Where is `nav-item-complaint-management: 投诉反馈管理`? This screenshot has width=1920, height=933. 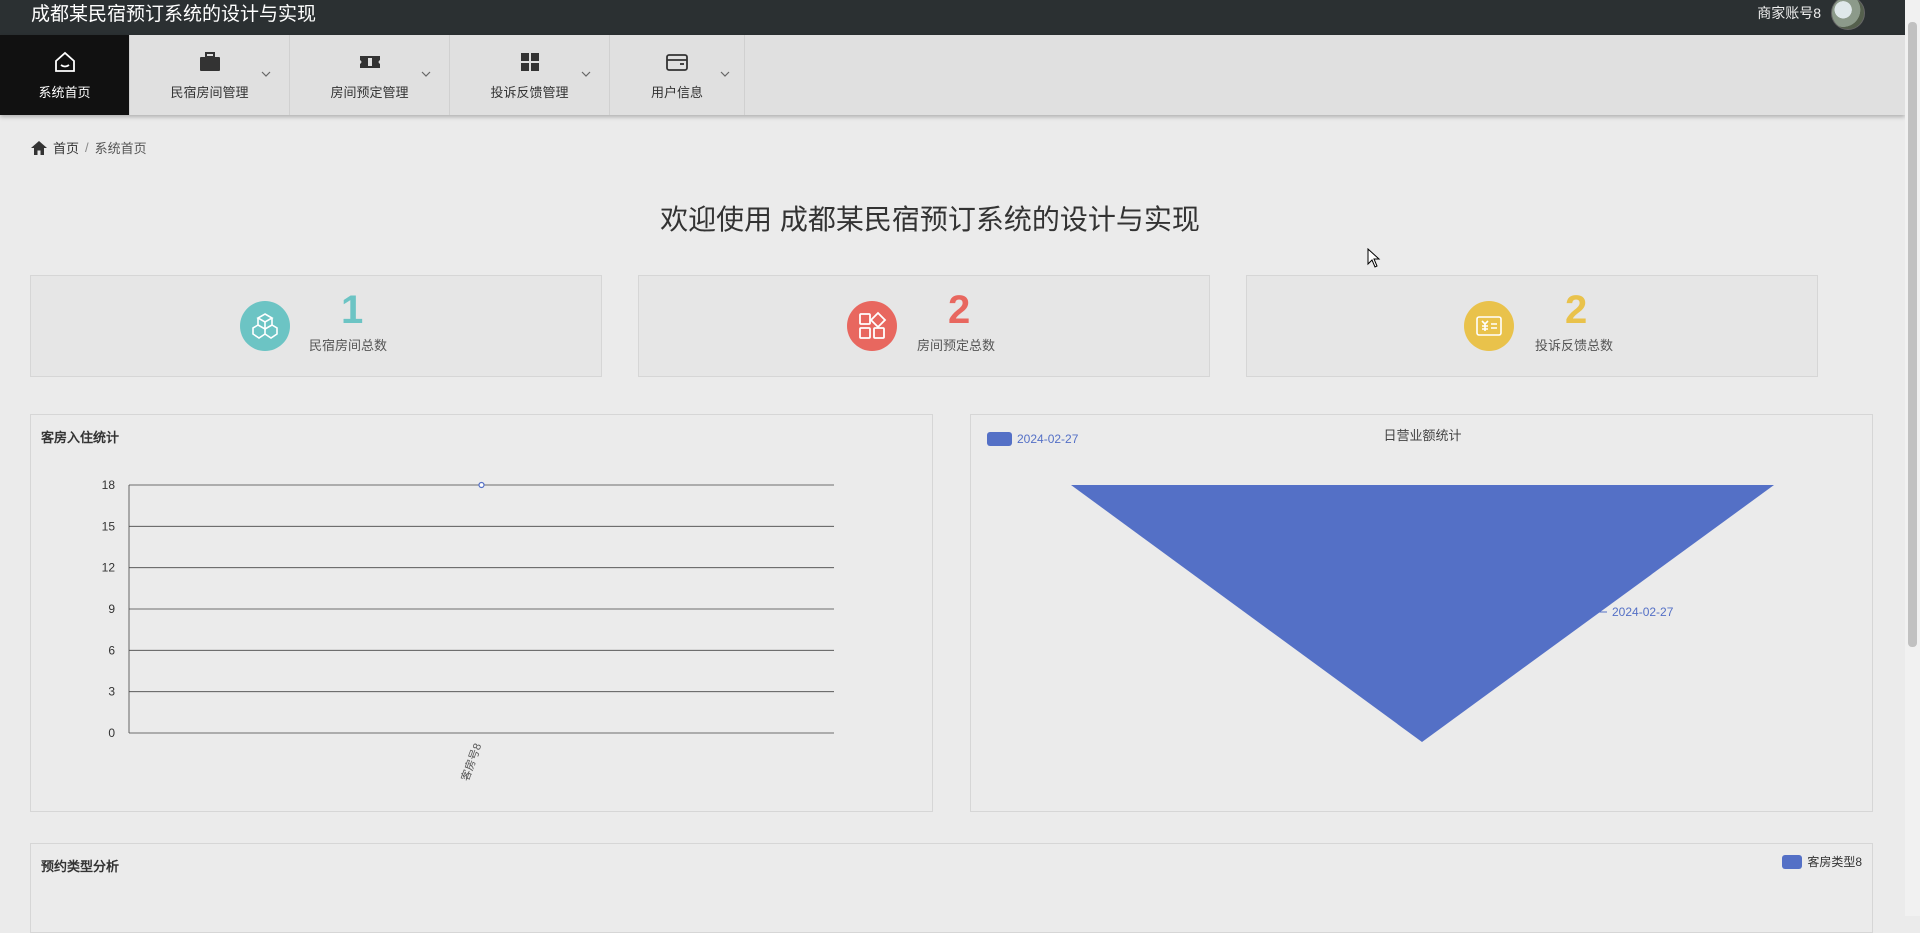
nav-item-complaint-management: 投诉反馈管理 is located at coordinates (530, 75).